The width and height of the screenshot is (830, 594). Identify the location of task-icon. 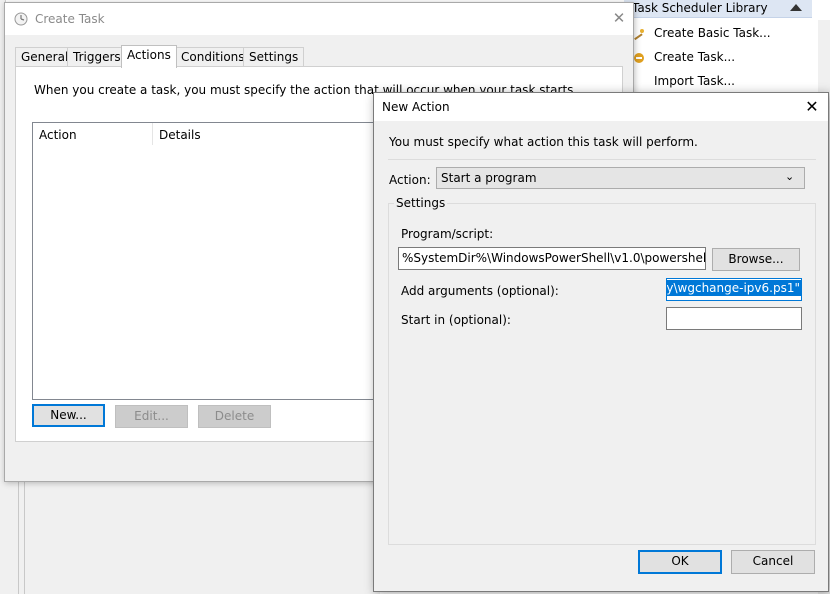
(639, 58).